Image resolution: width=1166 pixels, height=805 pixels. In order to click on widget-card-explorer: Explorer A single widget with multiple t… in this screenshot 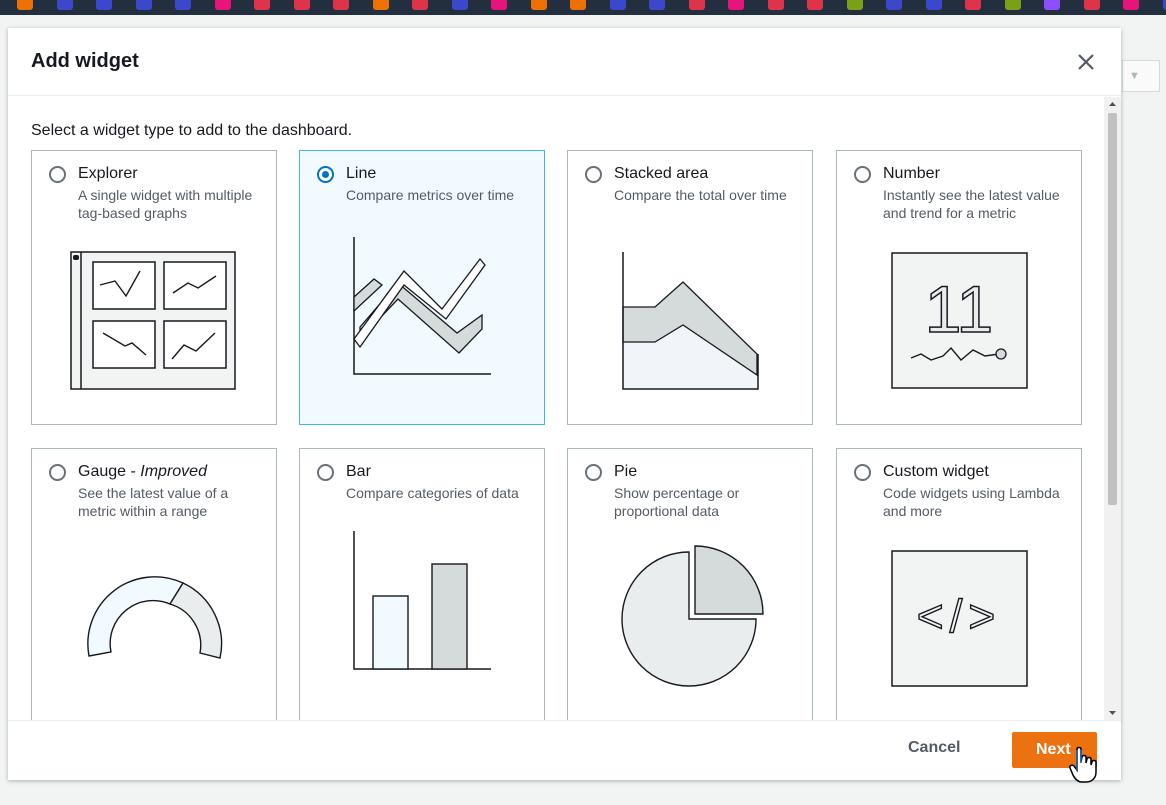, I will do `click(154, 287)`.